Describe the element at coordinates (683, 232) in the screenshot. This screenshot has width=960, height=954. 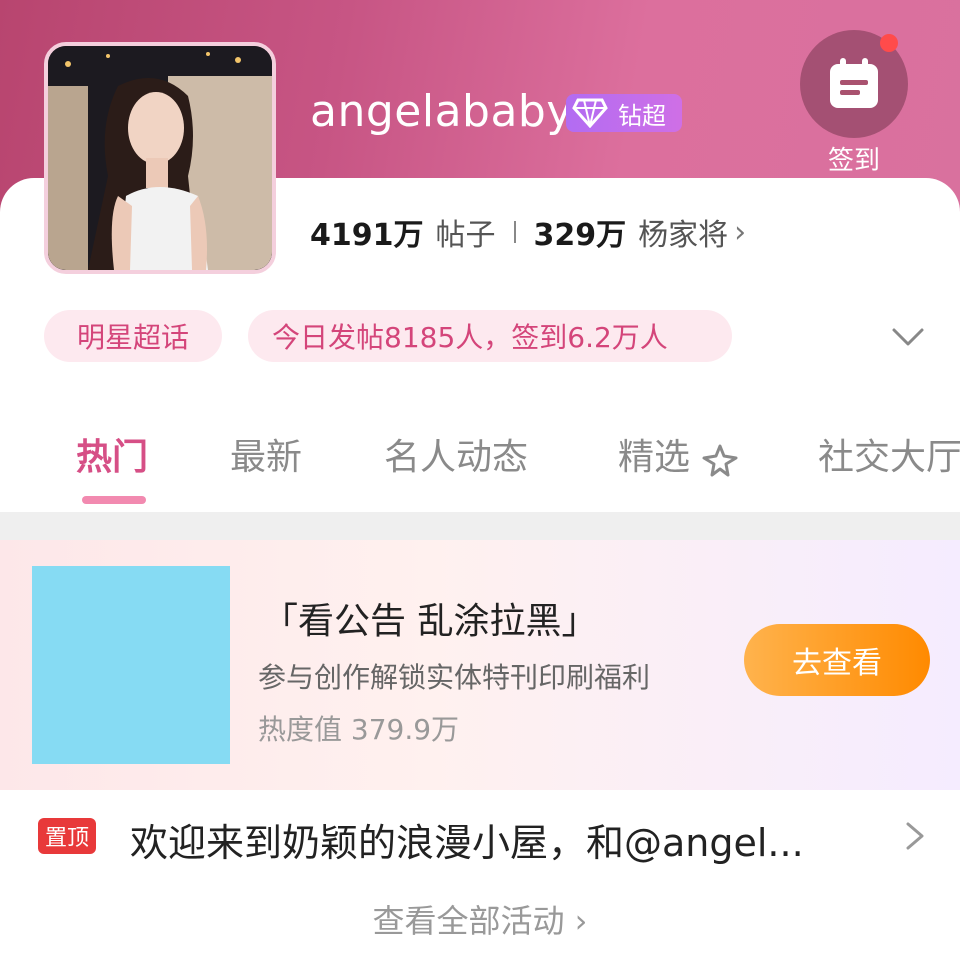
I see `fans-label: 杨家将` at that location.